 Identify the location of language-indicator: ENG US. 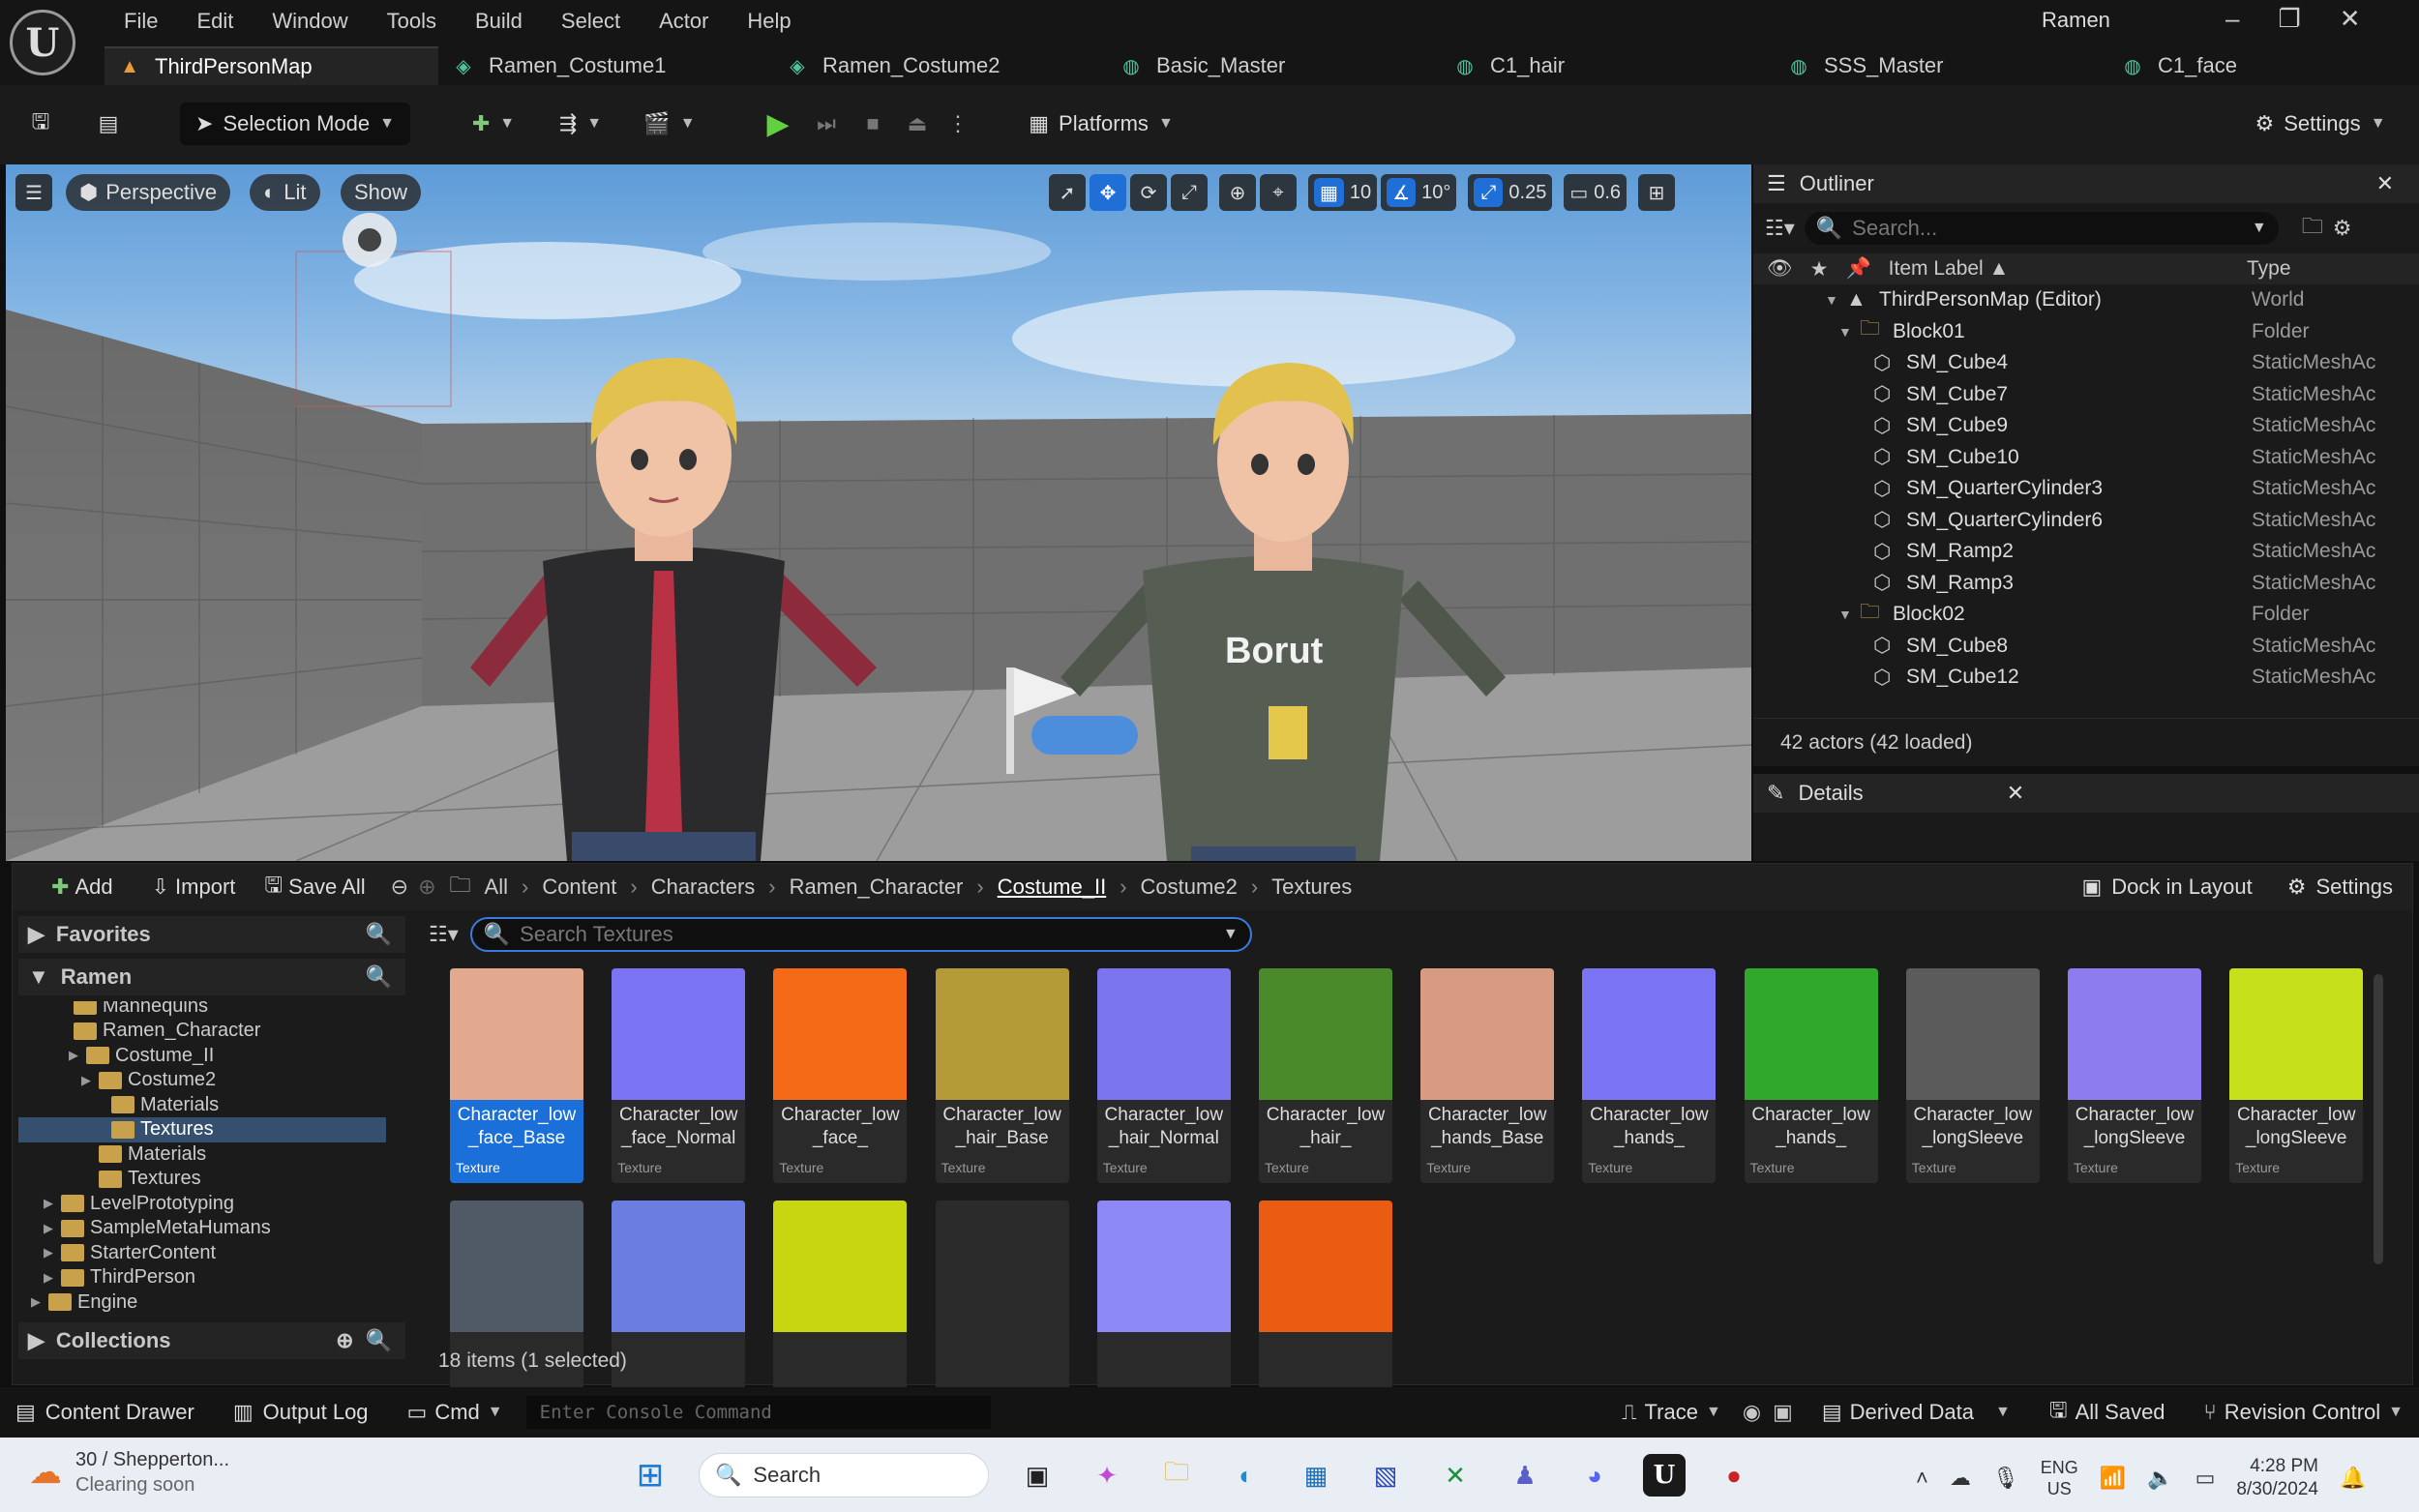
(2060, 1478).